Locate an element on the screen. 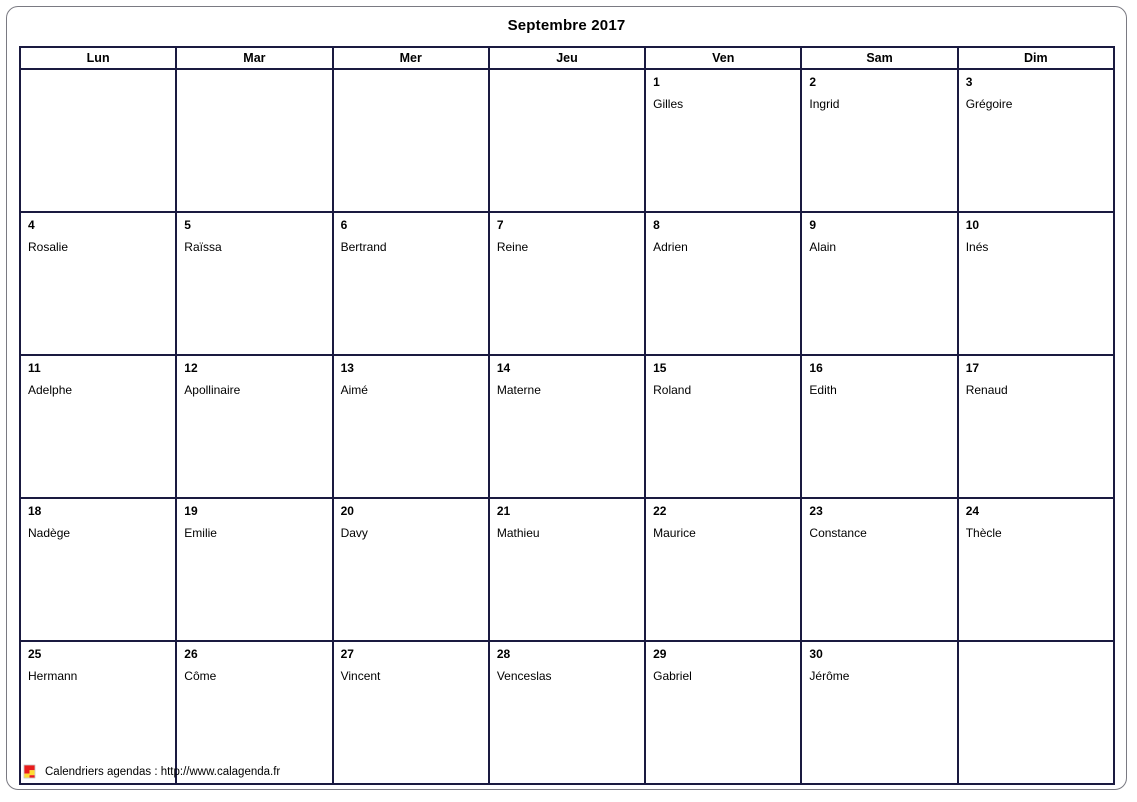 This screenshot has width=1137, height=802. weekday-header-mar: Mar is located at coordinates (254, 58).